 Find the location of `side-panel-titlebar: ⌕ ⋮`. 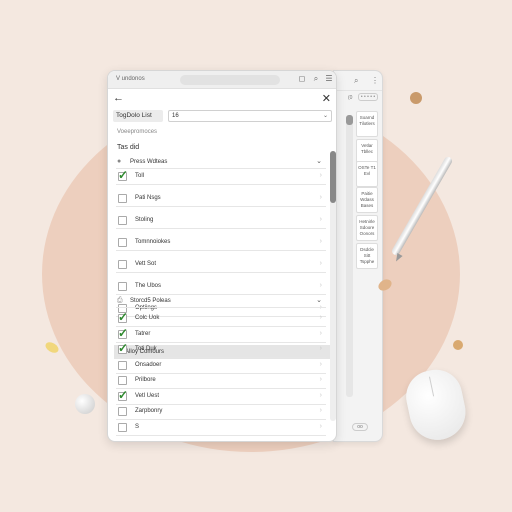

side-panel-titlebar: ⌕ ⋮ is located at coordinates (358, 81).